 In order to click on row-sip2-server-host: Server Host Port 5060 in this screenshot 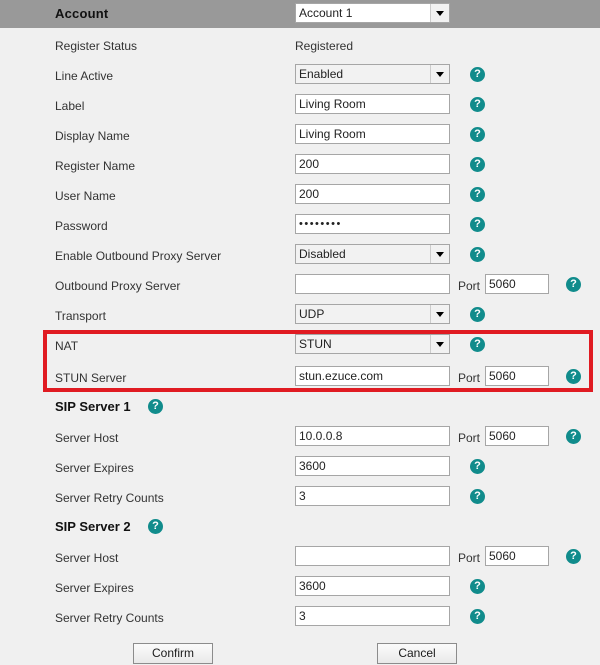, I will do `click(300, 559)`.